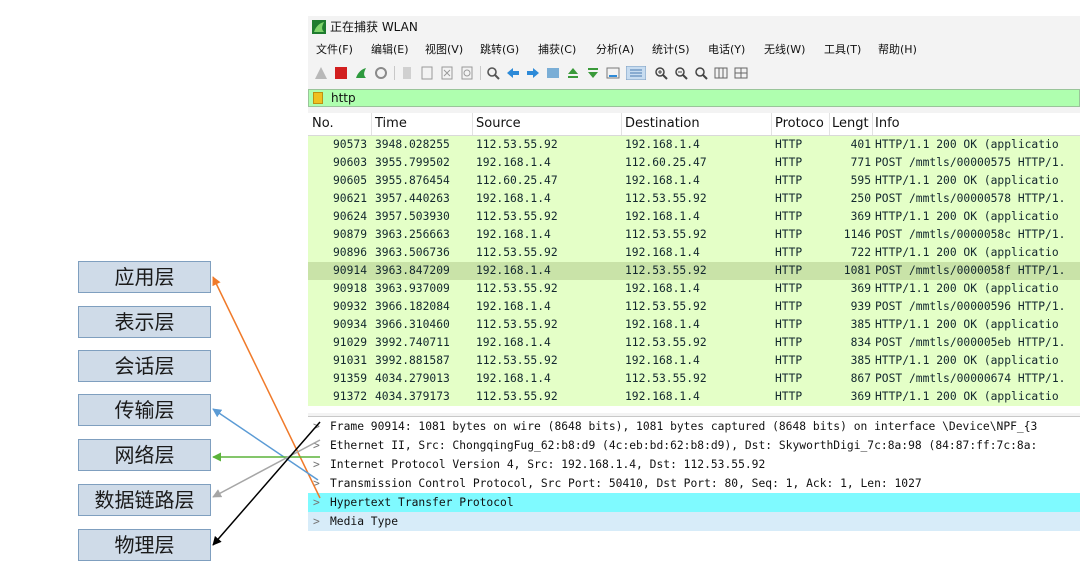 The width and height of the screenshot is (1080, 588). What do you see at coordinates (412, 324) in the screenshot?
I see `packet-time: 3966.310460` at bounding box center [412, 324].